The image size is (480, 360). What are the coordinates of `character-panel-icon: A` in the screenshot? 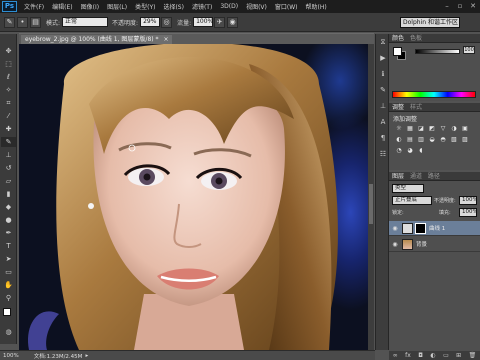 It's located at (383, 122).